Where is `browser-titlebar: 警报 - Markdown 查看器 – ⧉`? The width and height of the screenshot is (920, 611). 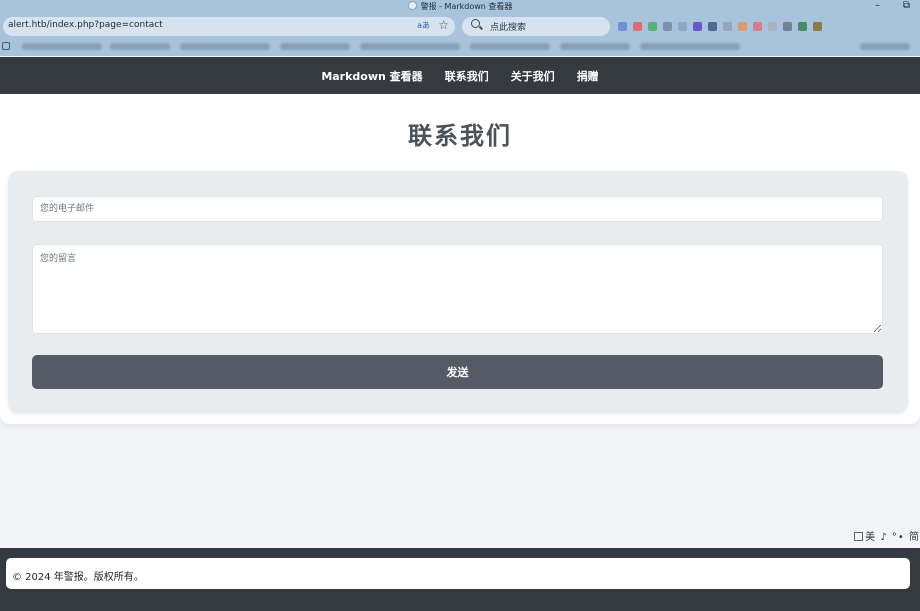
browser-titlebar: 警报 - Markdown 查看器 – ⧉ is located at coordinates (460, 7).